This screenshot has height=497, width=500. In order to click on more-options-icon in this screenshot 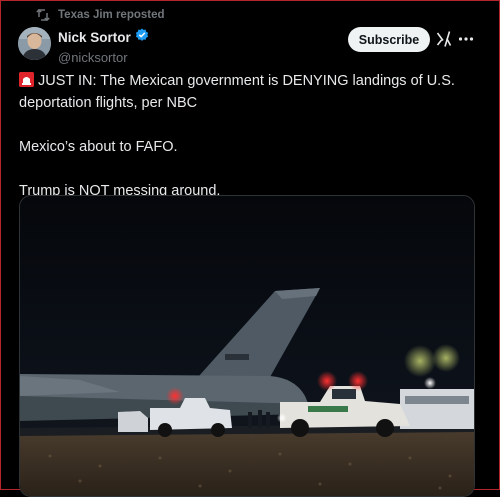, I will do `click(466, 39)`.